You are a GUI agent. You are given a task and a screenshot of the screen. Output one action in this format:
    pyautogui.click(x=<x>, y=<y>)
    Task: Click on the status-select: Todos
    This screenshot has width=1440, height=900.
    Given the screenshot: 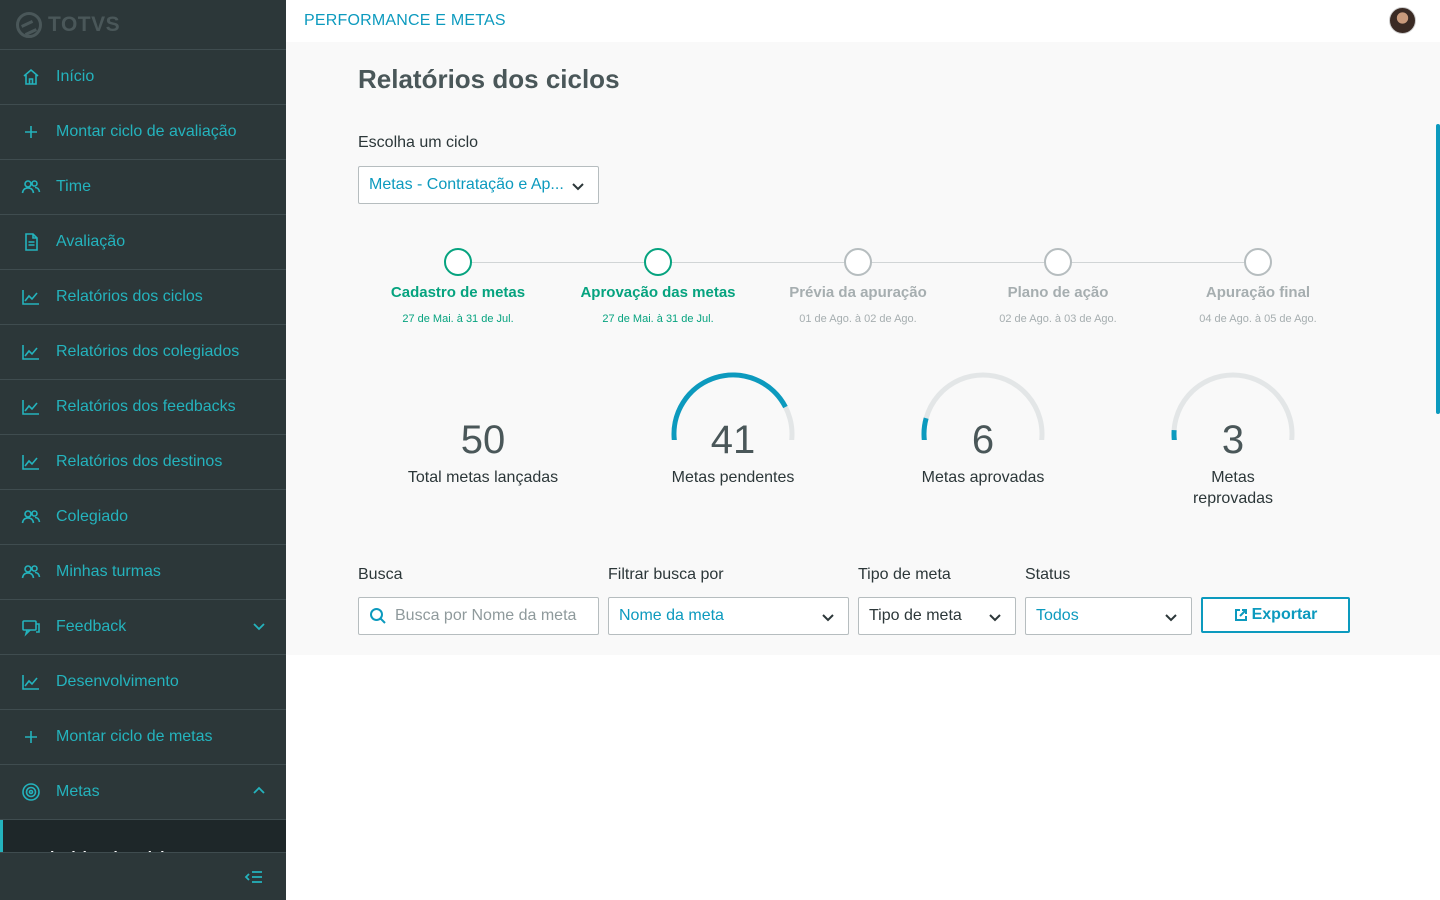 What is the action you would take?
    pyautogui.click(x=1108, y=616)
    